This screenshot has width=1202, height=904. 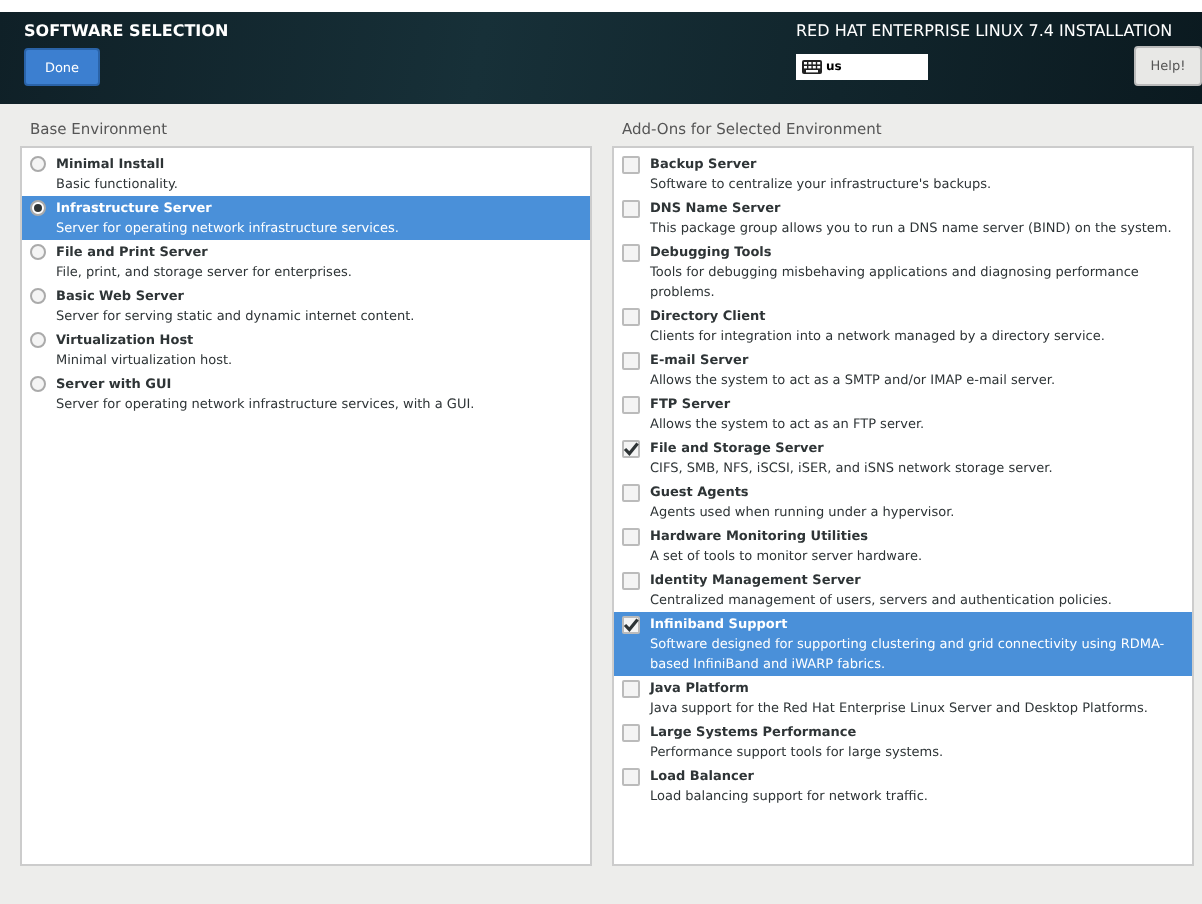 I want to click on product-title: RED HAT ENTERPRISE LINUX 7.4 INSTALLATION, so click(x=984, y=31).